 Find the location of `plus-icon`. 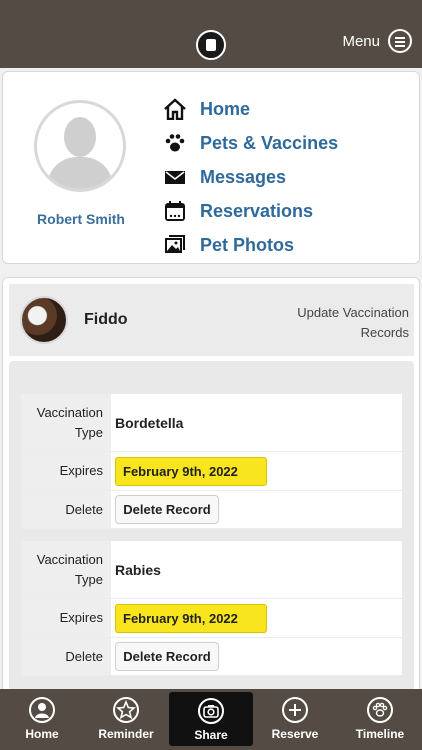

plus-icon is located at coordinates (295, 710).